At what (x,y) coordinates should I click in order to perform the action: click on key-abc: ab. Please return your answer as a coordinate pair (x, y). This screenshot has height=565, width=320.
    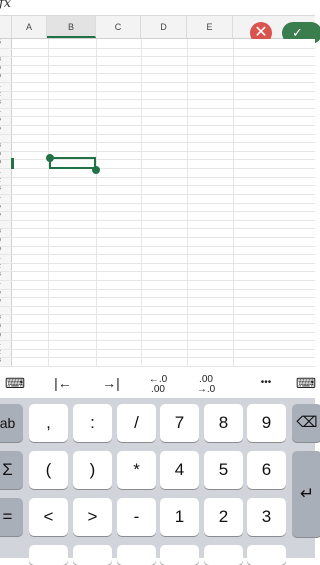
    Looking at the image, I should click on (11, 423).